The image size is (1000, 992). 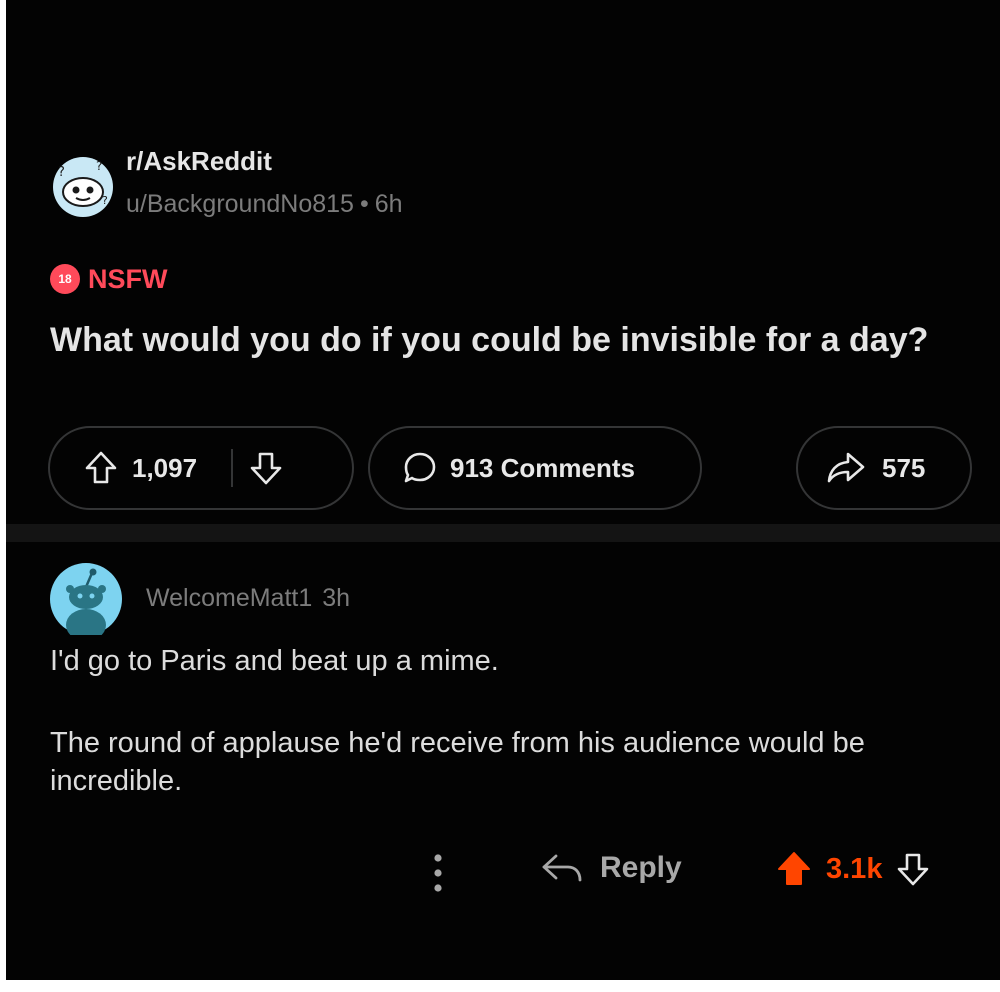 I want to click on share-count: 575, so click(x=904, y=467).